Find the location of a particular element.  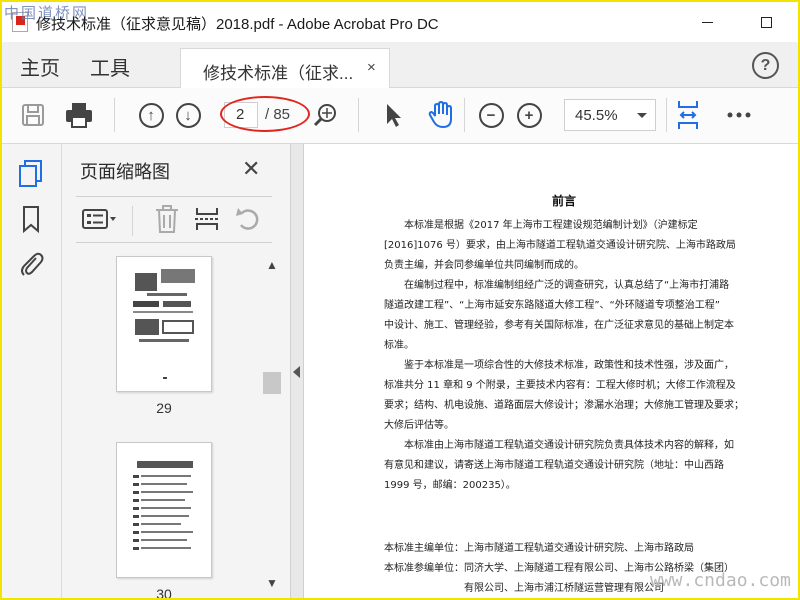

document-line: 本标准由上海市隧道工程轨道交通设计研究院负责具体技术内容的解释，如 is located at coordinates (569, 445).